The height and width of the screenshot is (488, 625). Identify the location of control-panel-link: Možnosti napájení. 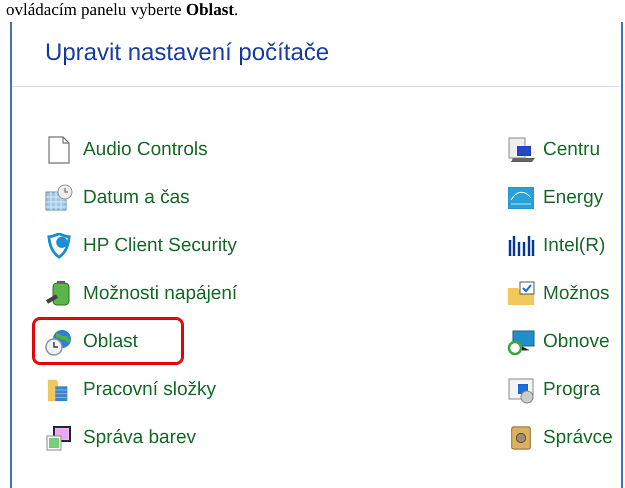
(160, 294).